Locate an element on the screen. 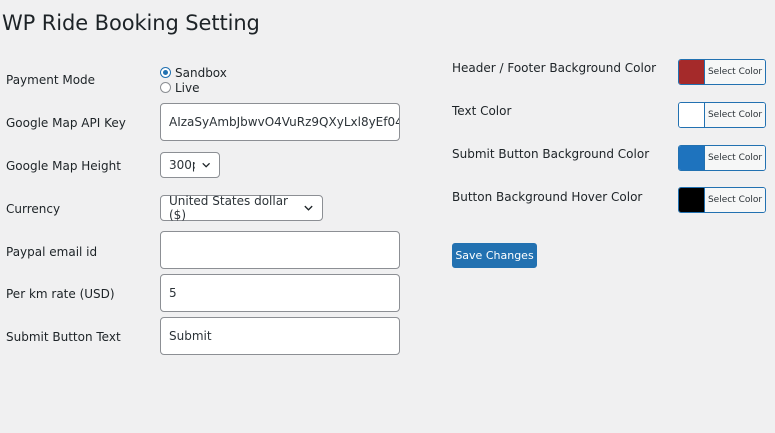  btn-hover-bg-label: Button Background Hover Color is located at coordinates (547, 197).